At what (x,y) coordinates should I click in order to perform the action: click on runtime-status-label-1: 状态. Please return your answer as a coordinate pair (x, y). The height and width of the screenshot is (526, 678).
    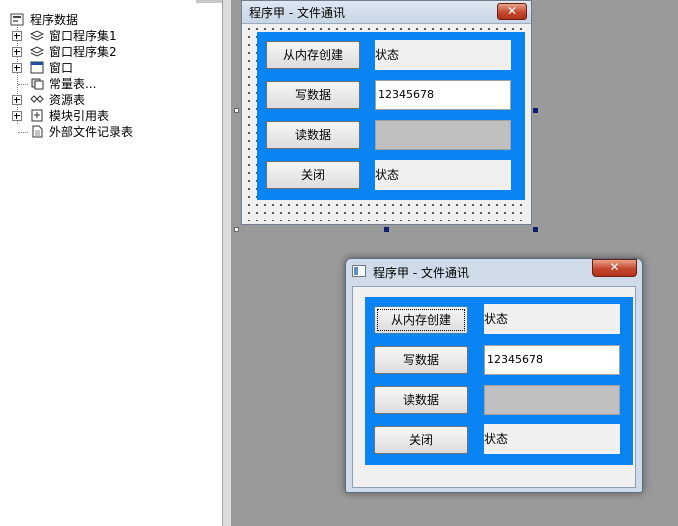
    Looking at the image, I should click on (552, 319).